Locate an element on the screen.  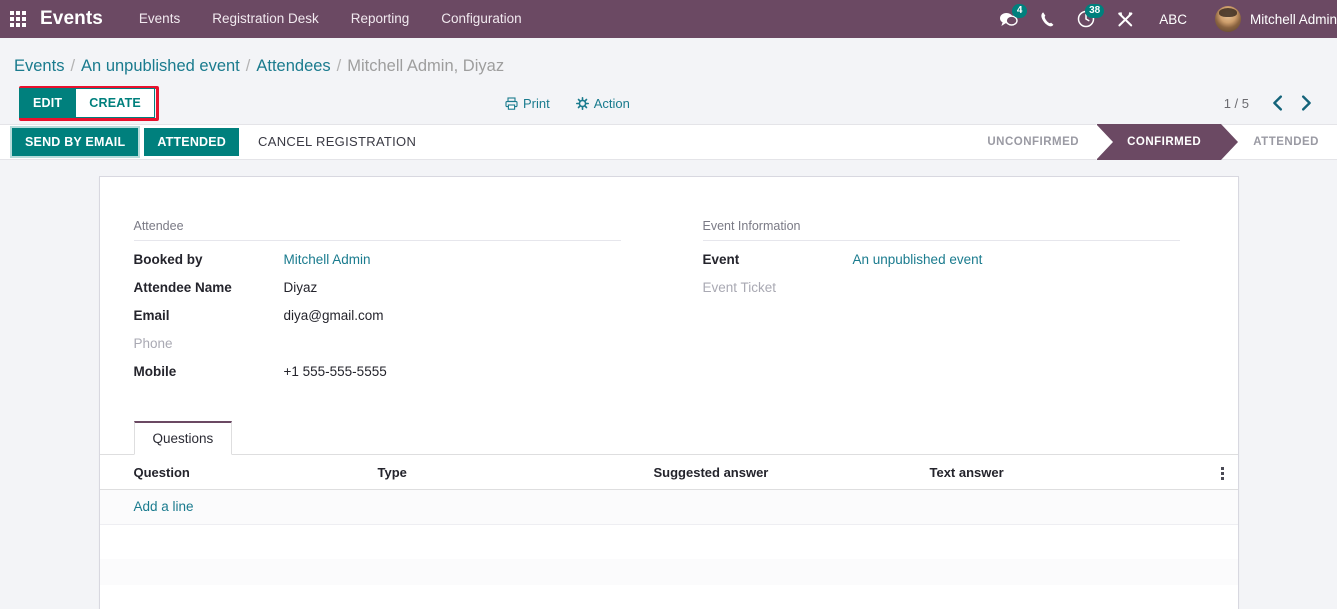
field-label-email: Email is located at coordinates (151, 315).